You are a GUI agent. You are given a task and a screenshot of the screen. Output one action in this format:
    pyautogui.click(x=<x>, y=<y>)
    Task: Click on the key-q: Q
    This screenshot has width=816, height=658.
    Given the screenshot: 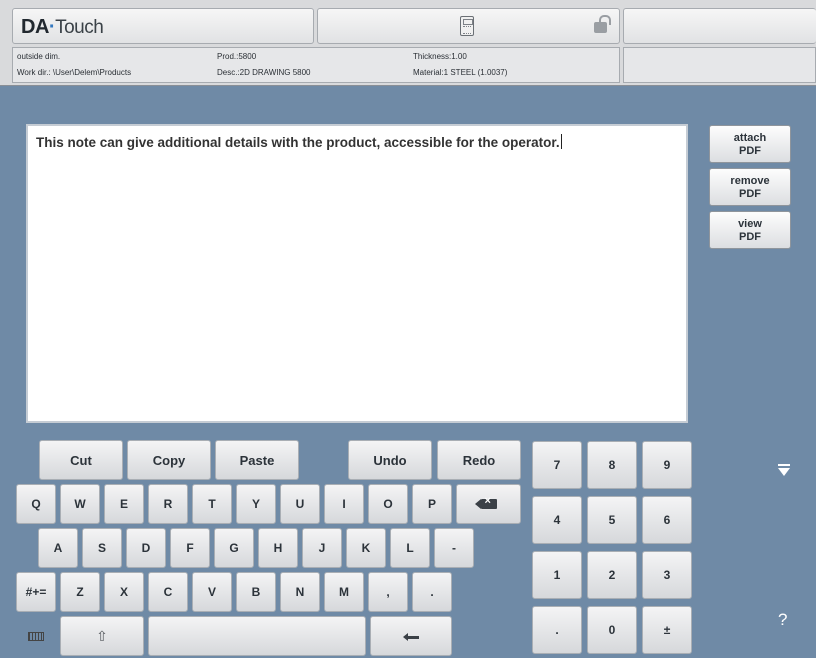 What is the action you would take?
    pyautogui.click(x=36, y=504)
    